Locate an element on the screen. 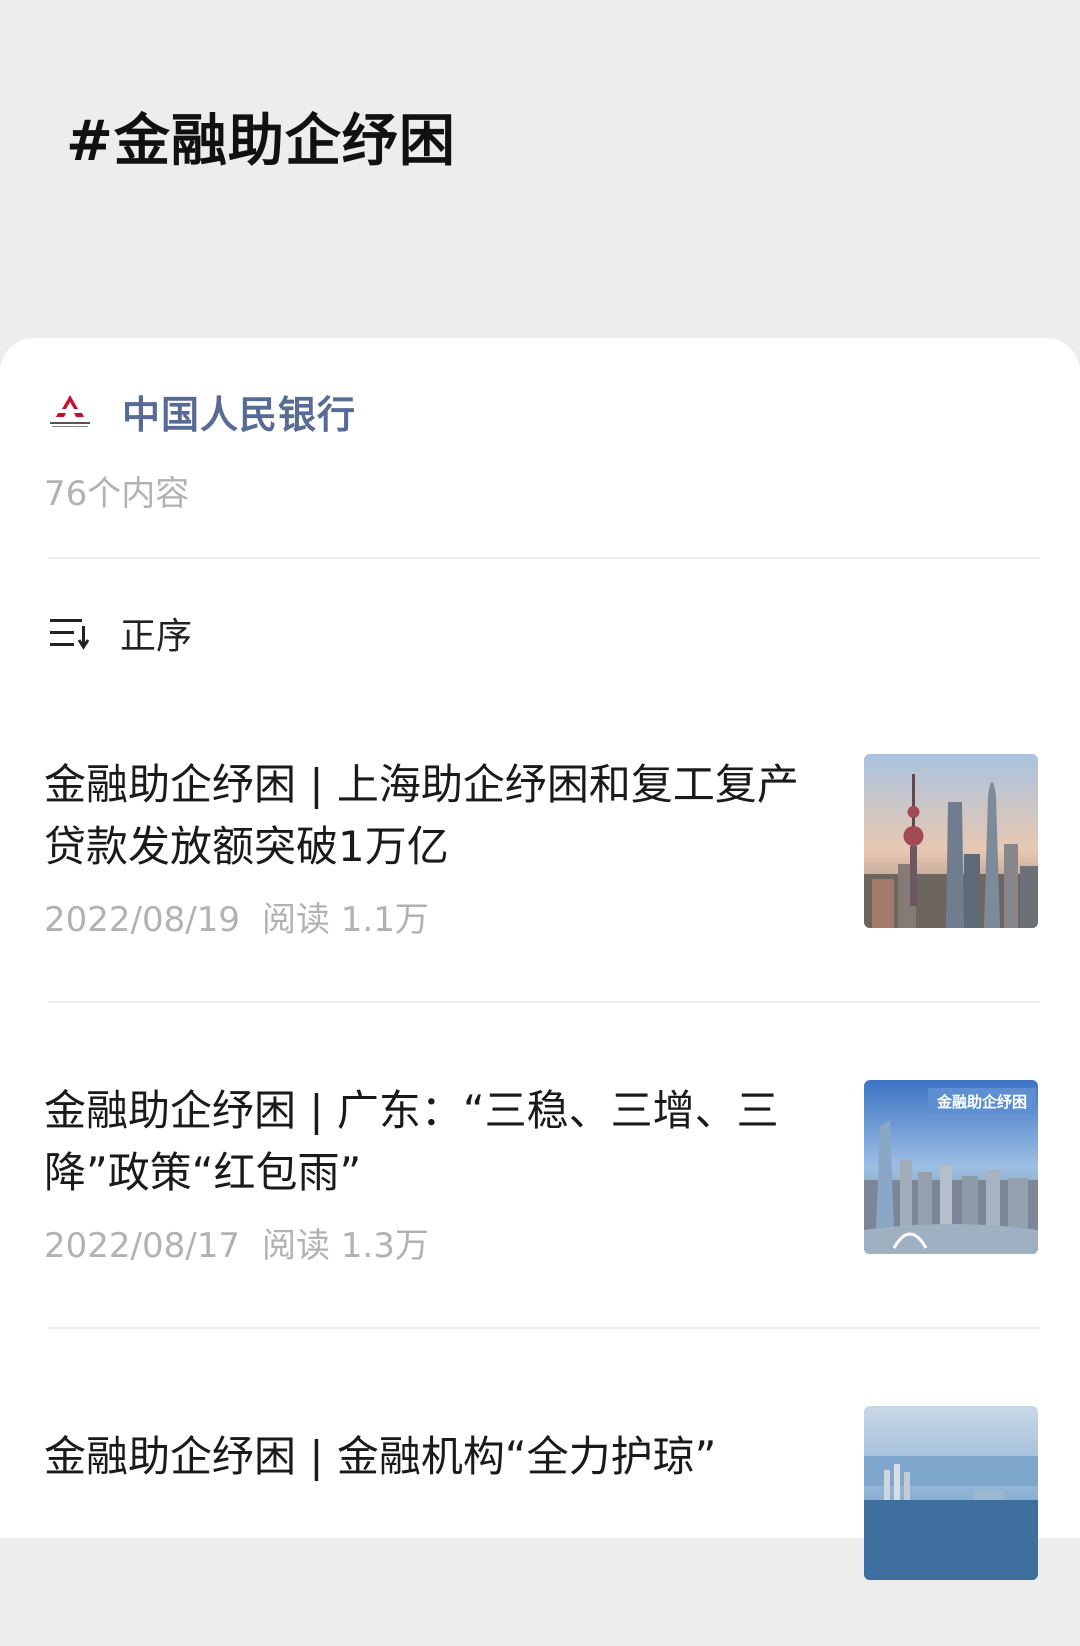 This screenshot has height=1646, width=1080. article-date: 2022/08/17 is located at coordinates (142, 1246).